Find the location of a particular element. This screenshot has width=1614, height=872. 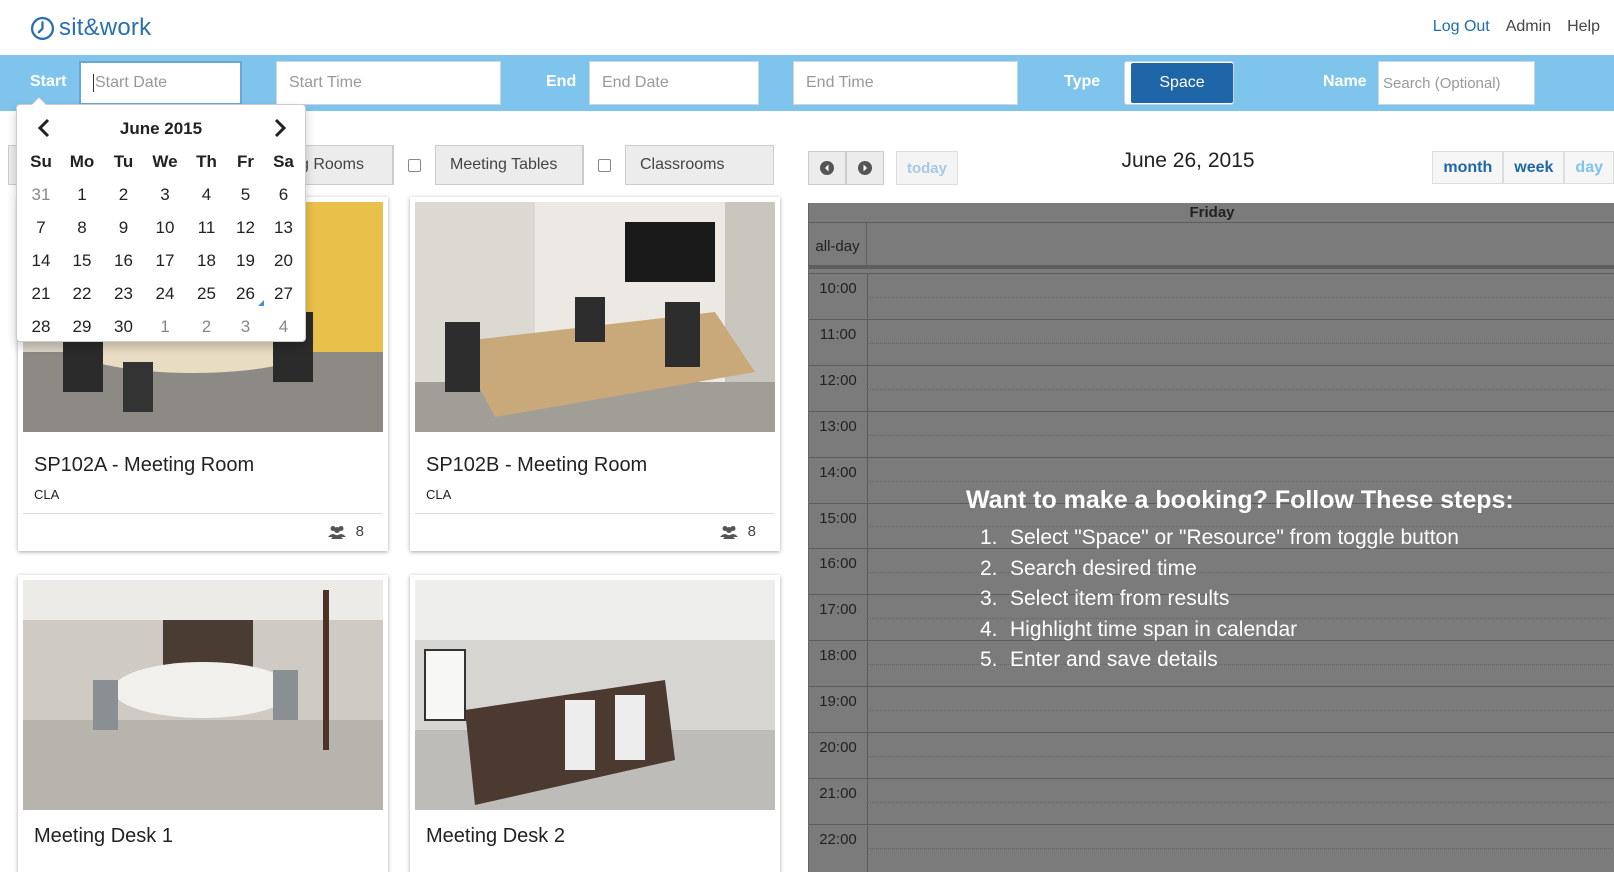

hour-row: 20:00 is located at coordinates (1211, 755).